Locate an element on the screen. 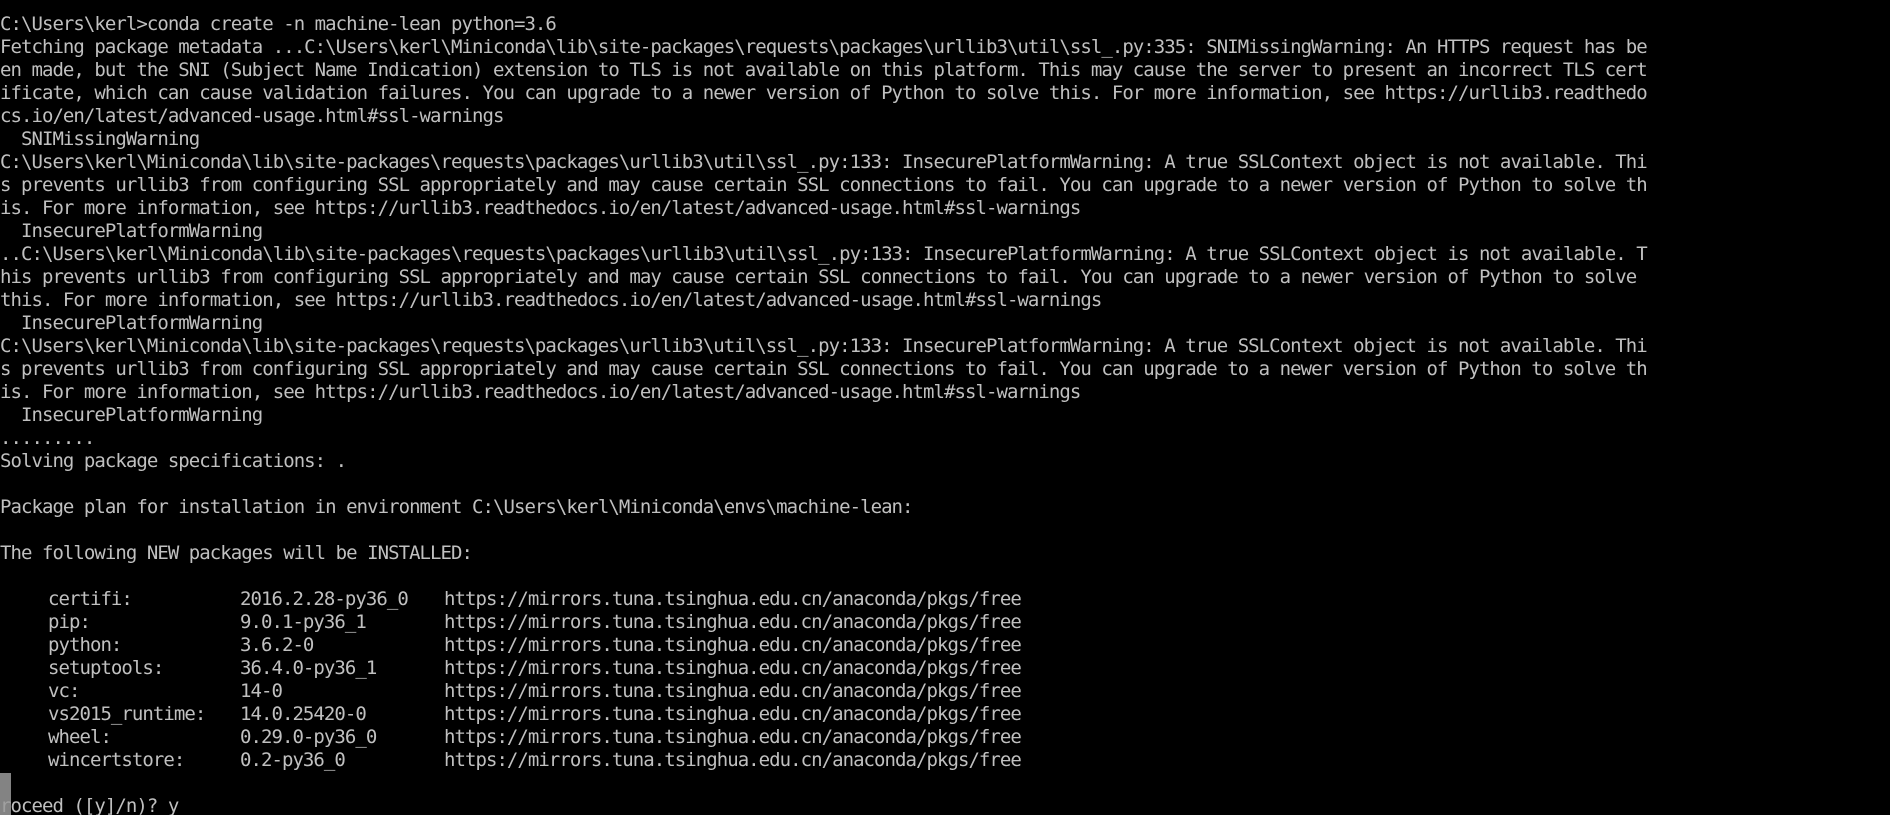 The image size is (1890, 815). package-version: 0.29.0-py36_0 is located at coordinates (308, 737).